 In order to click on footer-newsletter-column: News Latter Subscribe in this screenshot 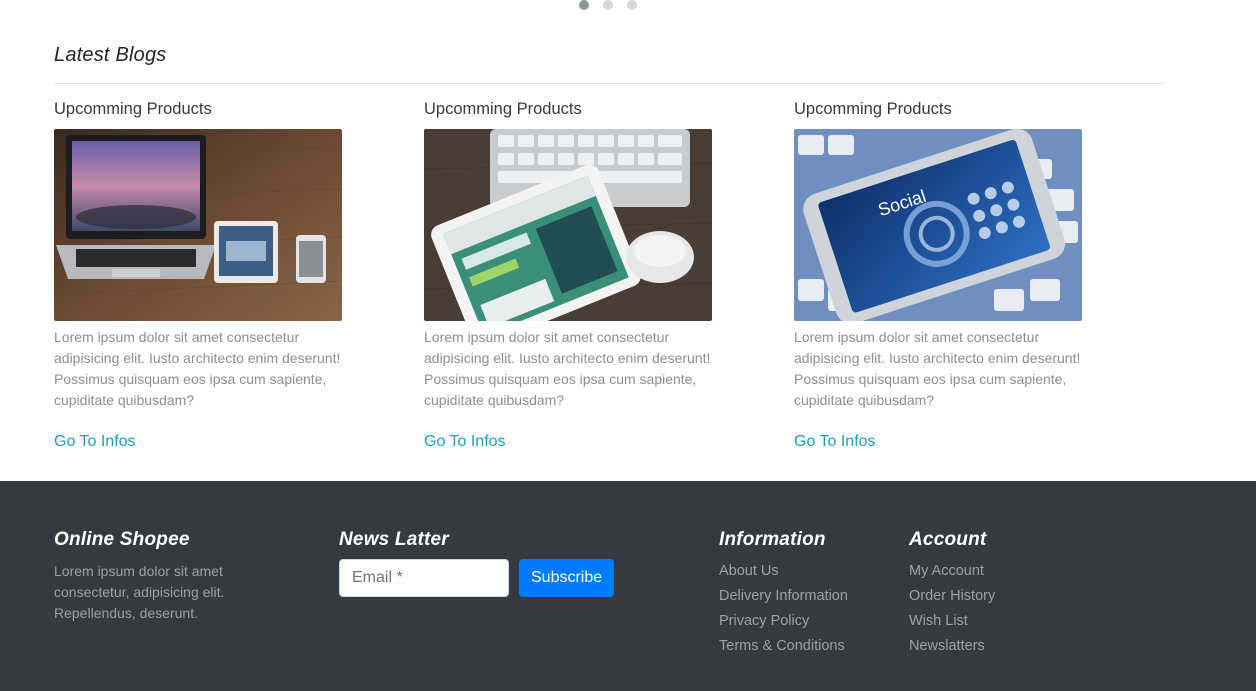, I will do `click(477, 563)`.